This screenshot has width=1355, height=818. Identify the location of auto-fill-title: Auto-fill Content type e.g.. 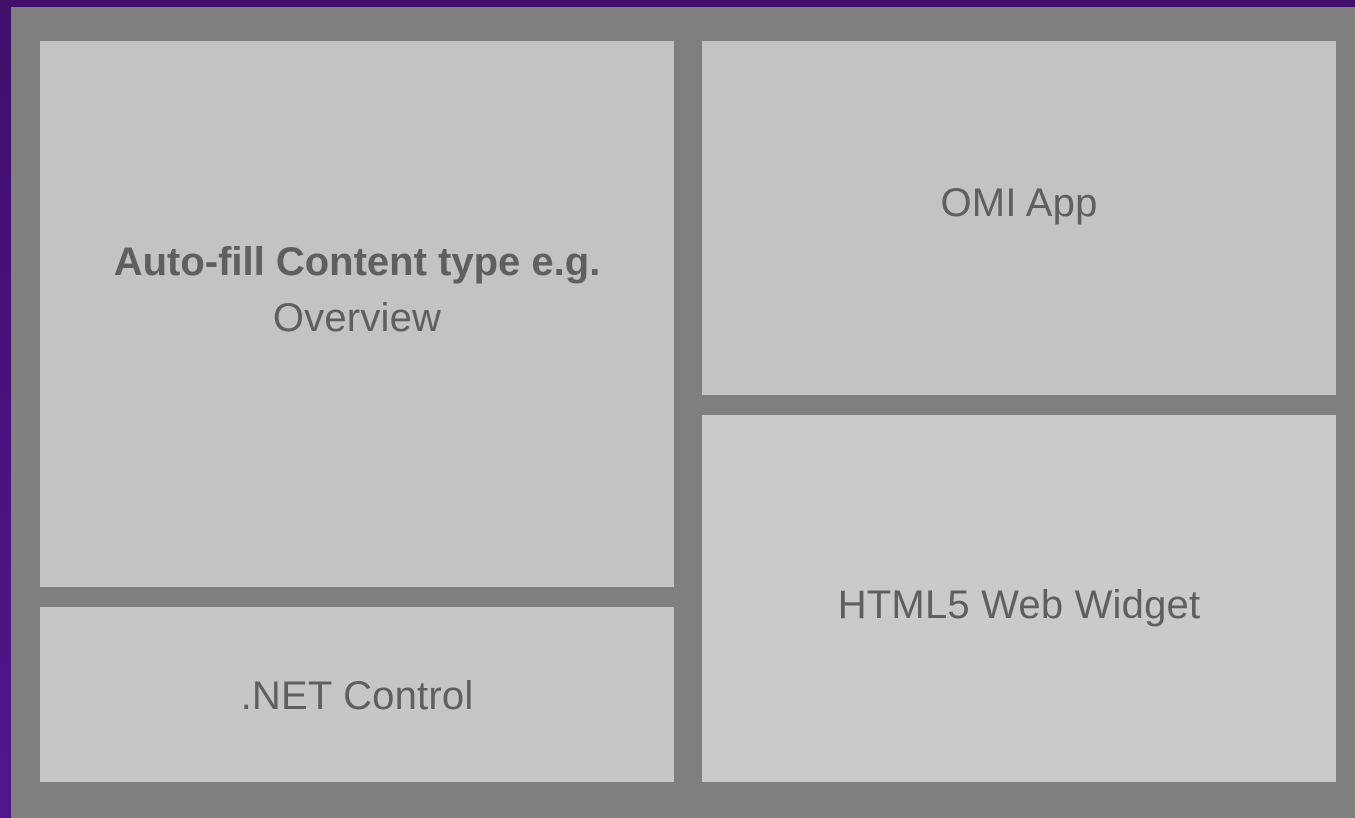
(357, 262).